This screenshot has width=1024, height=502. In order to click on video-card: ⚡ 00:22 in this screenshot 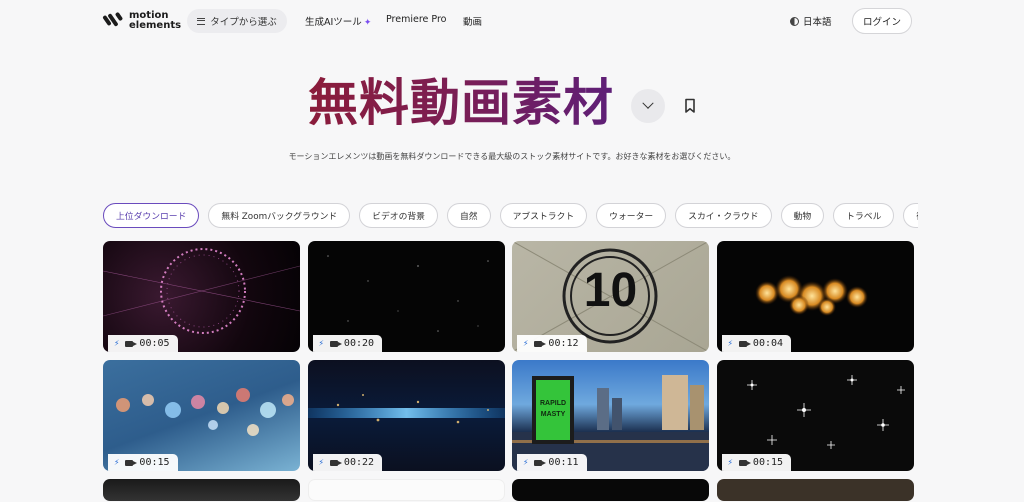, I will do `click(406, 415)`.